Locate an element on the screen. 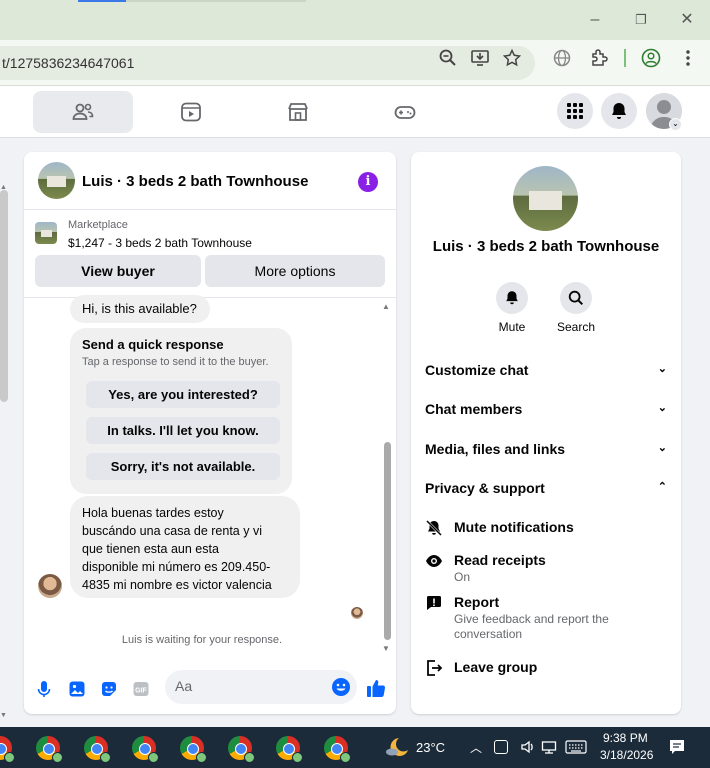 The image size is (710, 768). bookmark-star-icon is located at coordinates (512, 58).